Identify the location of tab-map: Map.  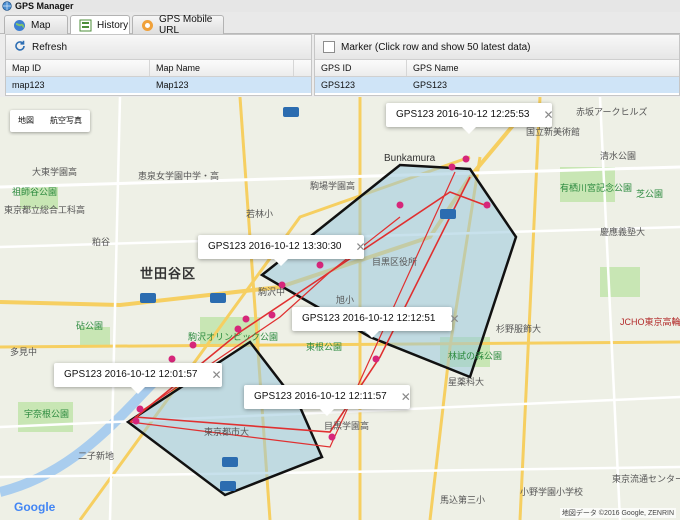
(36, 24).